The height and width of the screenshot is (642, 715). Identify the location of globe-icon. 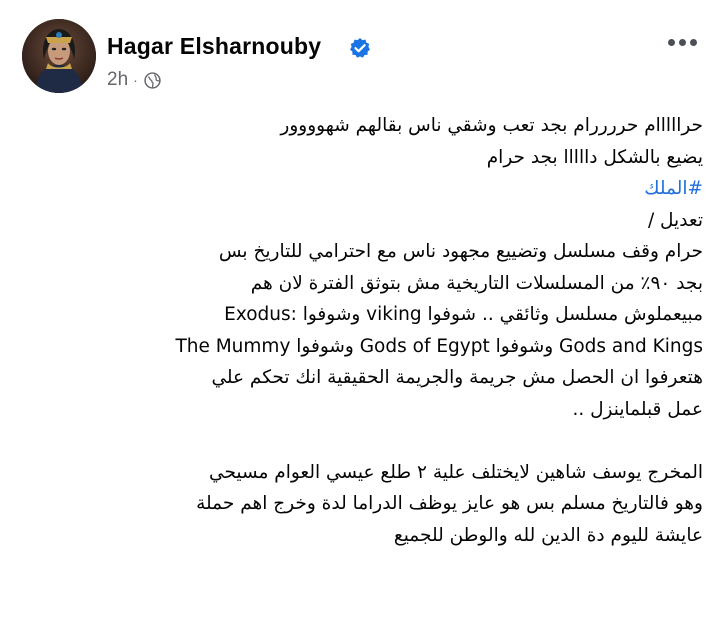
(152, 80).